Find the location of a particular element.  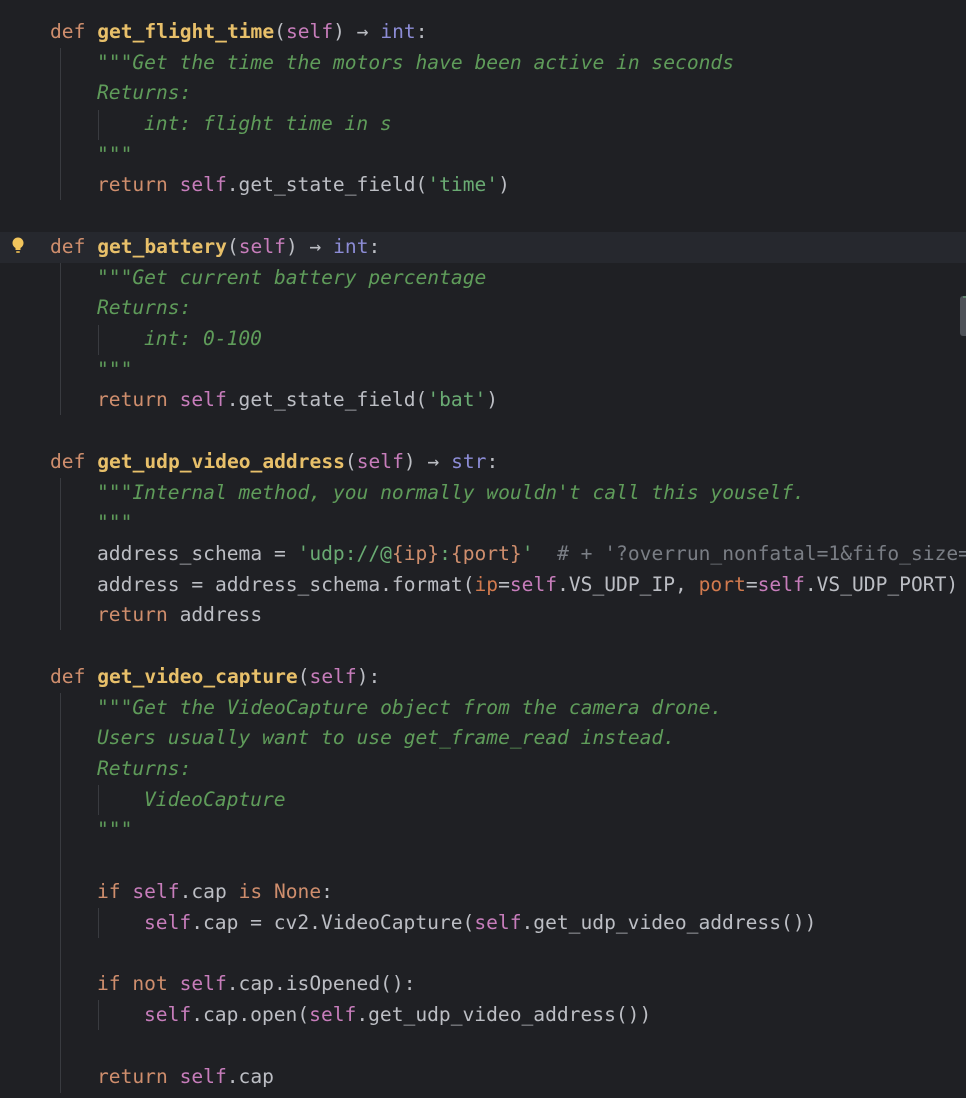

code-line: def get_video_capture(self): is located at coordinates (483, 677).